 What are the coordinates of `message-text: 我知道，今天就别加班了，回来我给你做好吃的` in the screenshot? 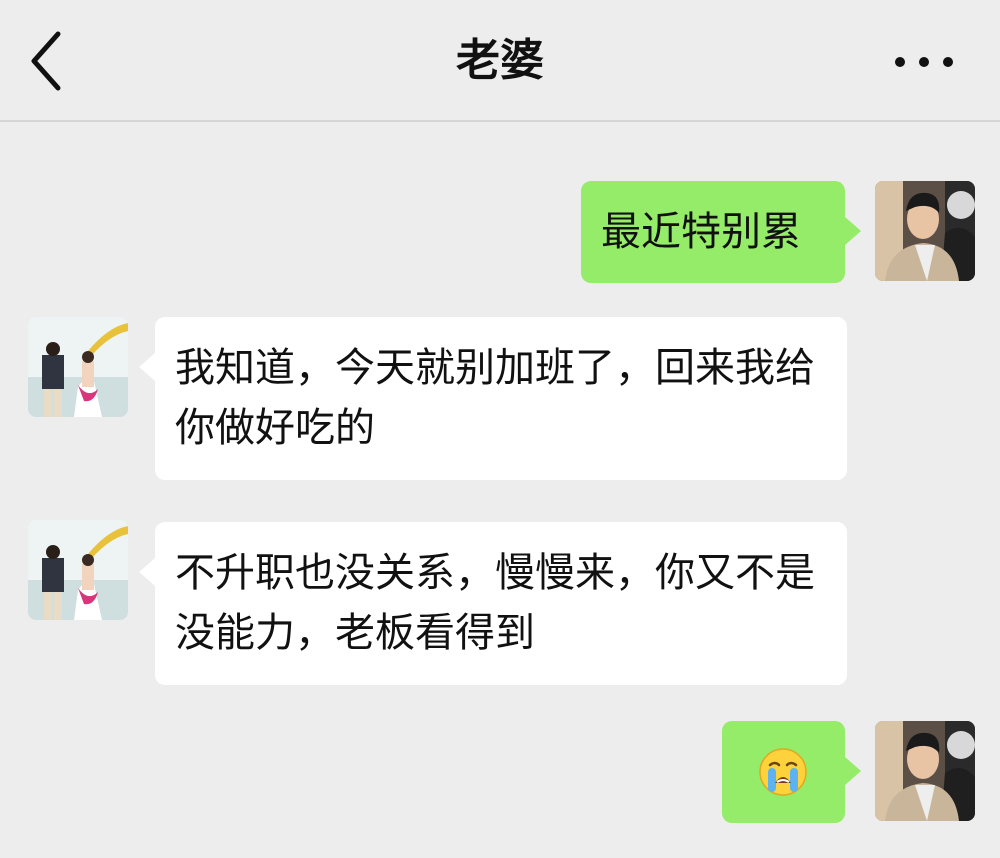 It's located at (495, 398).